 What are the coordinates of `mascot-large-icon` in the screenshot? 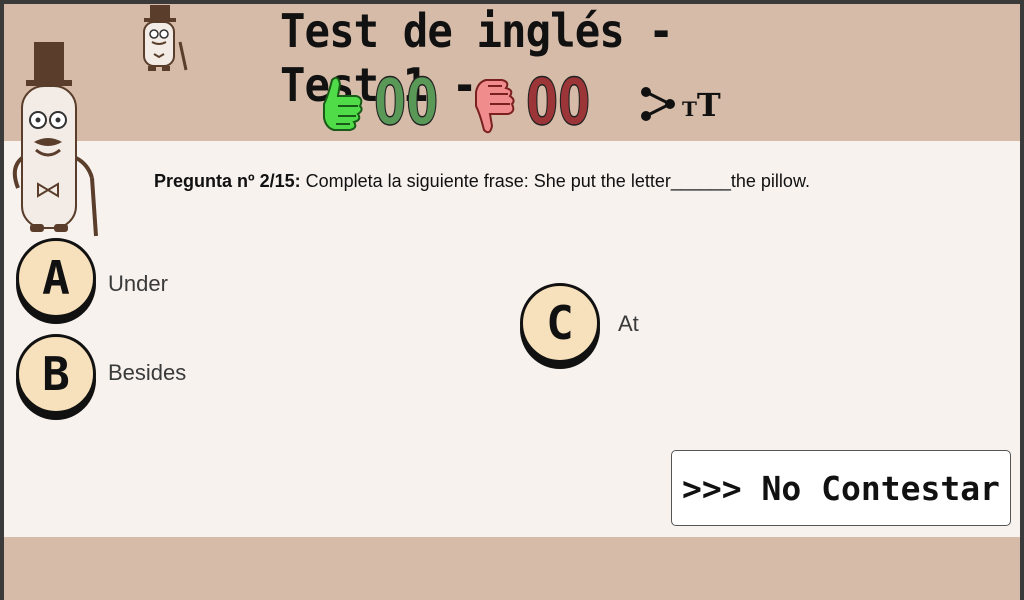 It's located at (55, 139).